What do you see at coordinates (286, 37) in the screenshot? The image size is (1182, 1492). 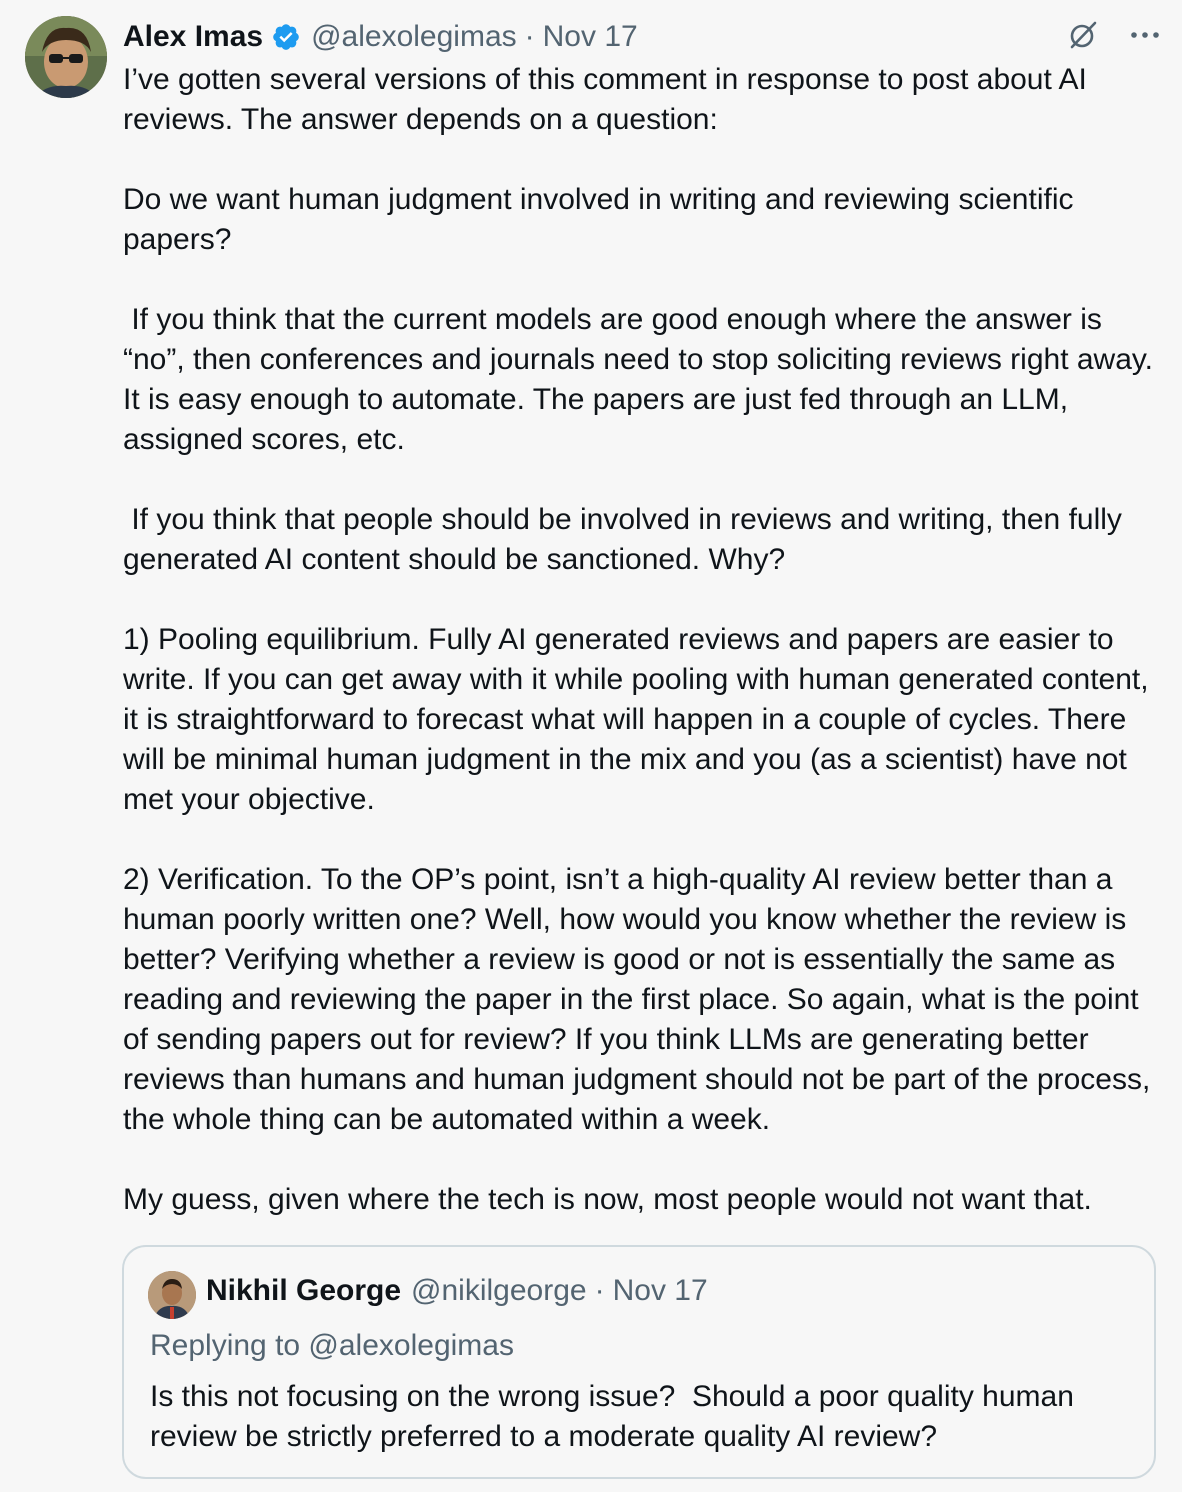 I see `verified-badge-icon` at bounding box center [286, 37].